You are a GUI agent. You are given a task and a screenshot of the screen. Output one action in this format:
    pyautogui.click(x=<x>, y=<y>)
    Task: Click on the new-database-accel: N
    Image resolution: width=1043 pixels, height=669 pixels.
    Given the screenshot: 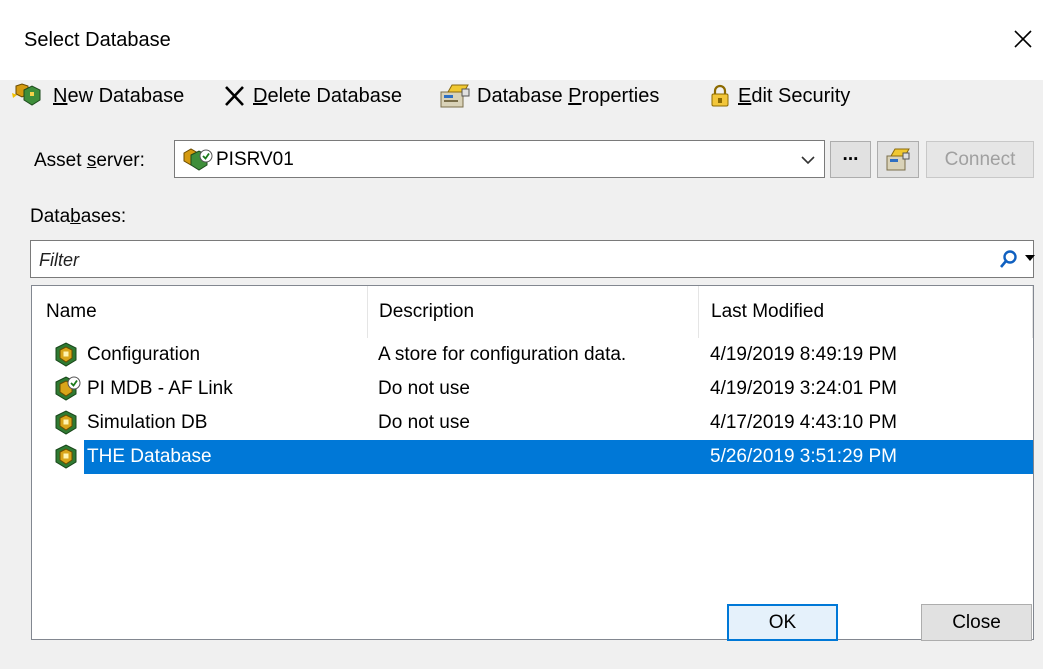 What is the action you would take?
    pyautogui.click(x=60, y=95)
    